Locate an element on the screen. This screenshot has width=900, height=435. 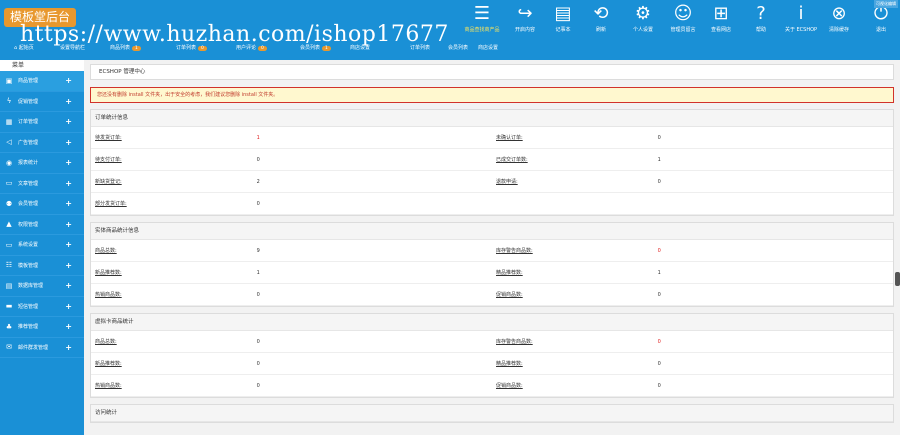
sidebar-item-10: ▤ 数据库管理 + is located at coordinates (42, 286).